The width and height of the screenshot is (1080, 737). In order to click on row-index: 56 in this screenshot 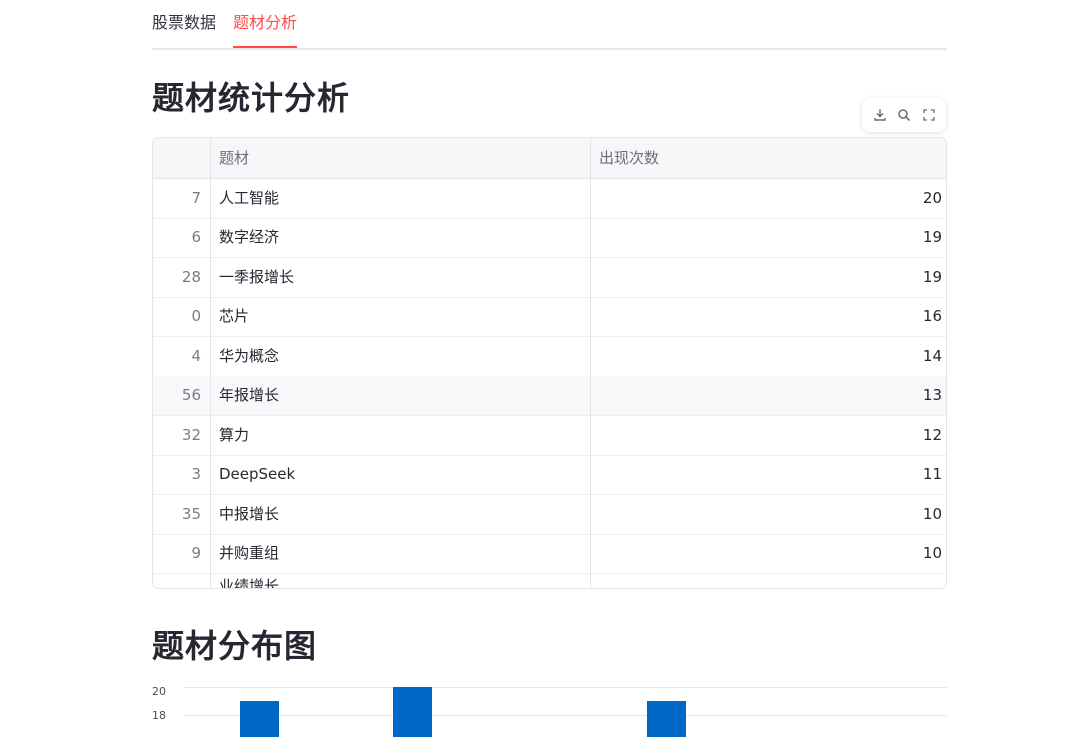, I will do `click(191, 395)`.